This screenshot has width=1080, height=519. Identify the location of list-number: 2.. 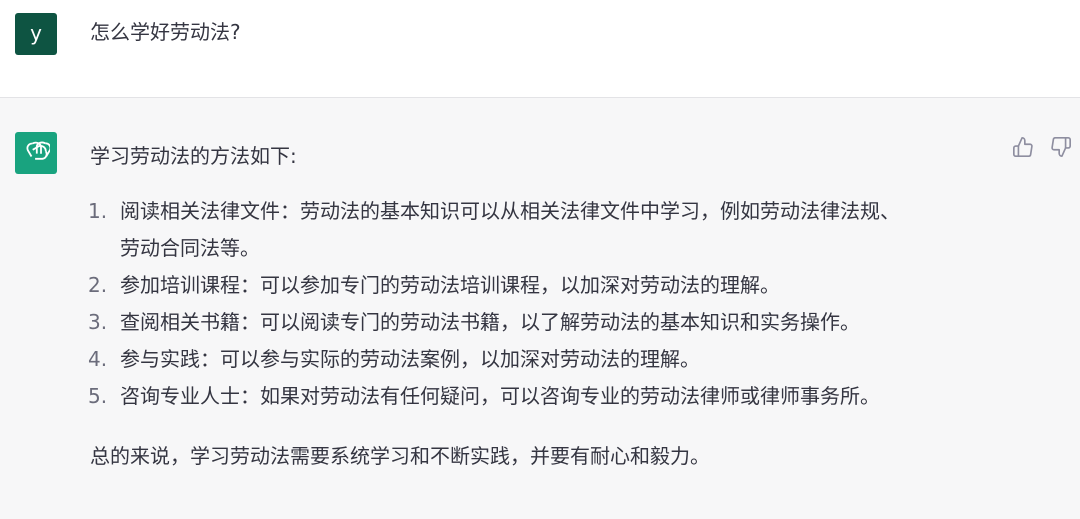
(98, 285).